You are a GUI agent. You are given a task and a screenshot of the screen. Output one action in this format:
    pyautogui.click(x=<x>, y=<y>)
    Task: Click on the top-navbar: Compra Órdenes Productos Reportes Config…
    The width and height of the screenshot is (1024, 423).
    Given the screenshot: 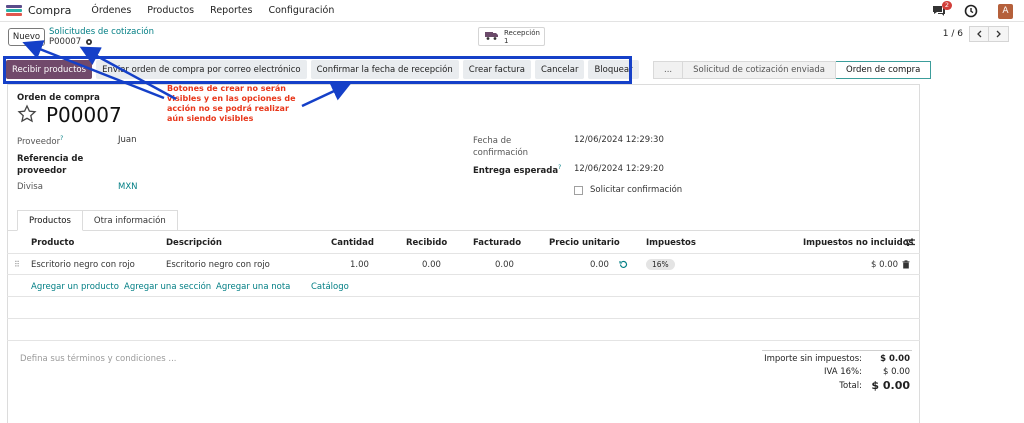 What is the action you would take?
    pyautogui.click(x=512, y=11)
    